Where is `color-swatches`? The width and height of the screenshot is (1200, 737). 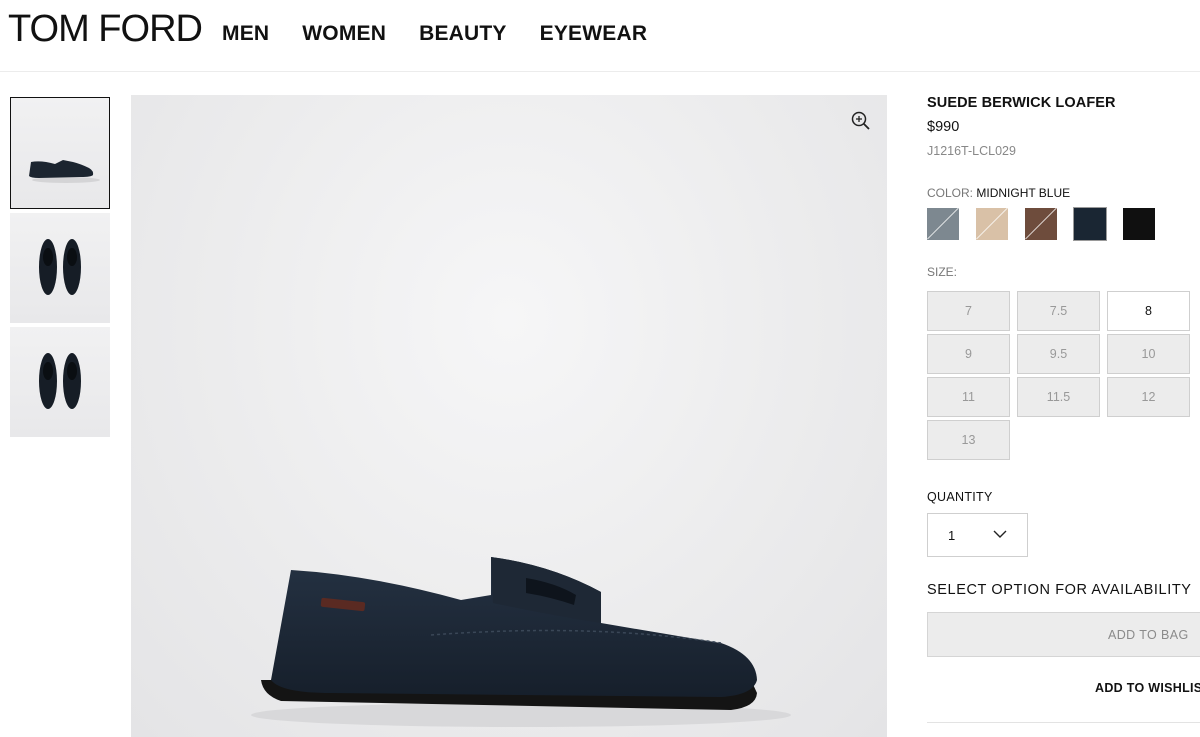 color-swatches is located at coordinates (1049, 224).